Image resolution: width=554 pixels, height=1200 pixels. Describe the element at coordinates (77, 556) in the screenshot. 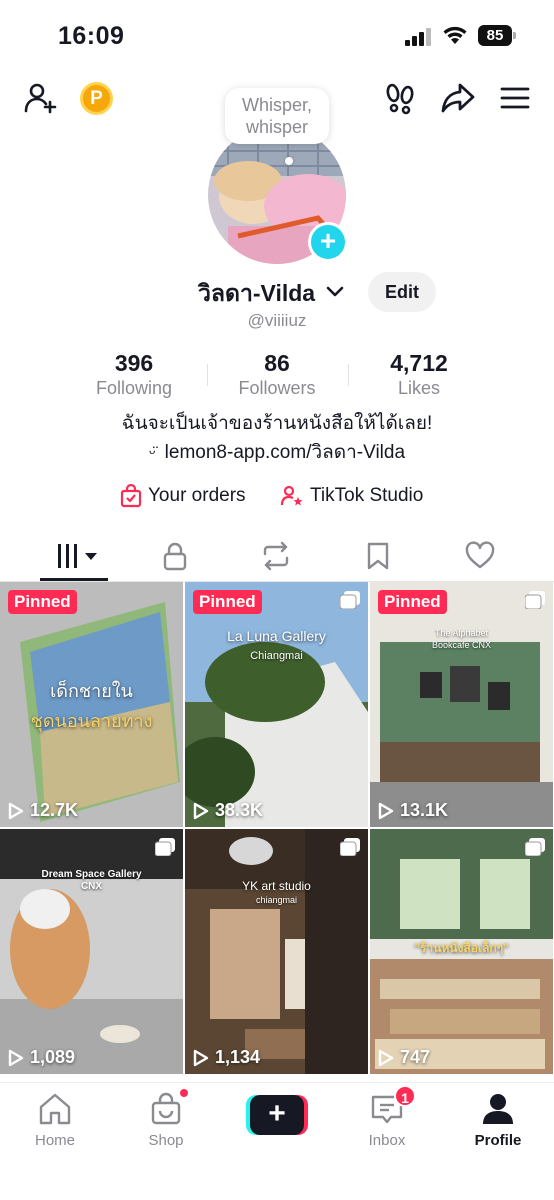

I see `videos-grid-icon` at that location.